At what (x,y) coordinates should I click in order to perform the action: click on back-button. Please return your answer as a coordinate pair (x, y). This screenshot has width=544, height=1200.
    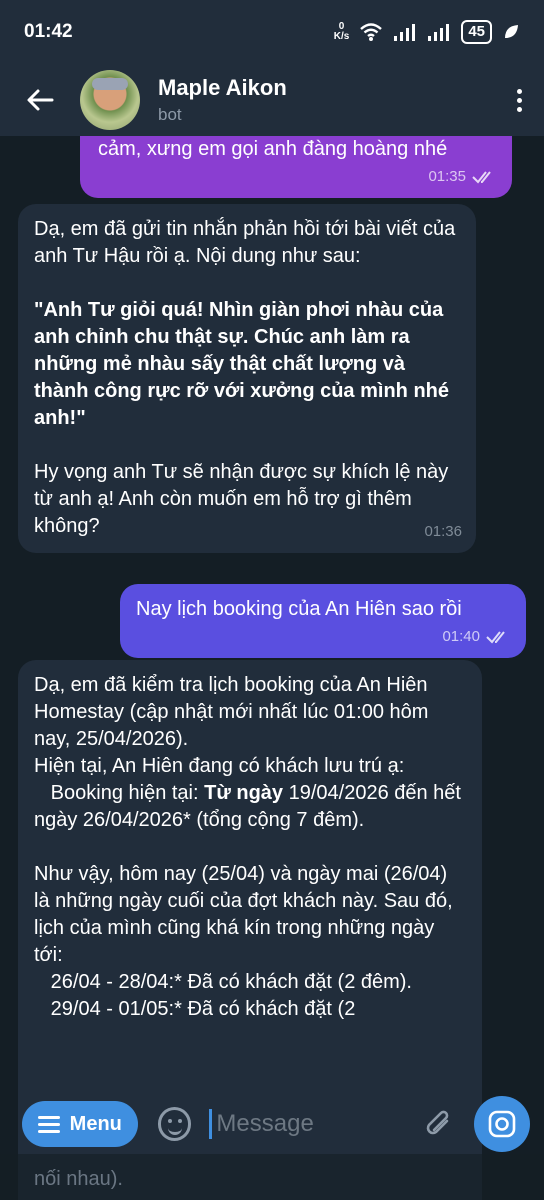
    Looking at the image, I should click on (40, 100).